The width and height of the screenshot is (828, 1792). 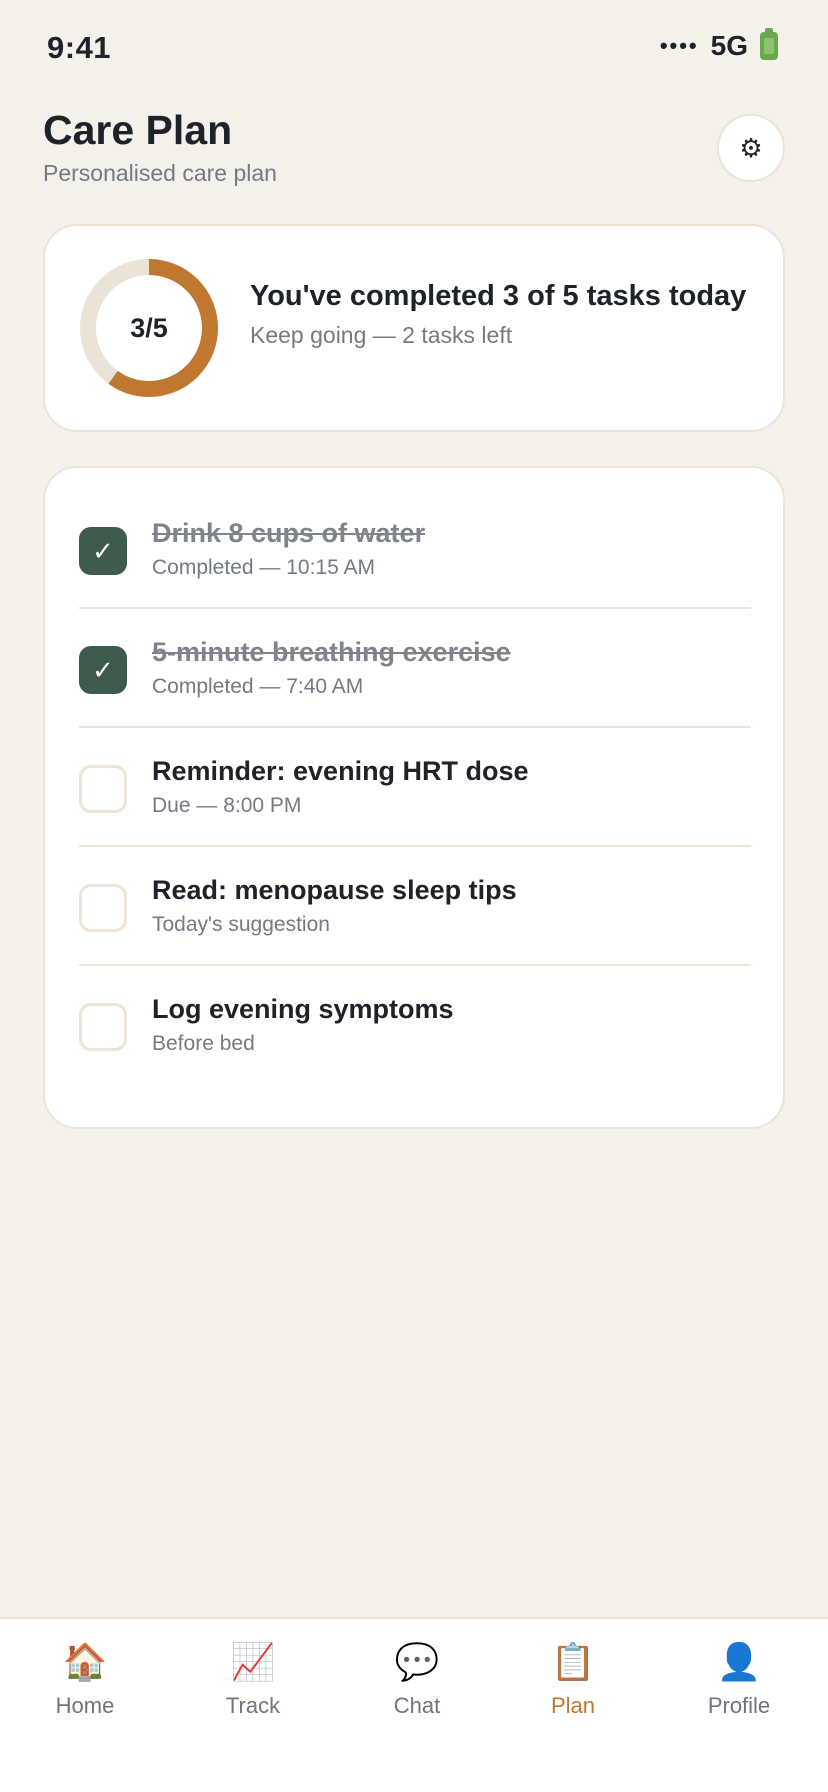 I want to click on tab-plan: 📋 Plan, so click(x=573, y=1679).